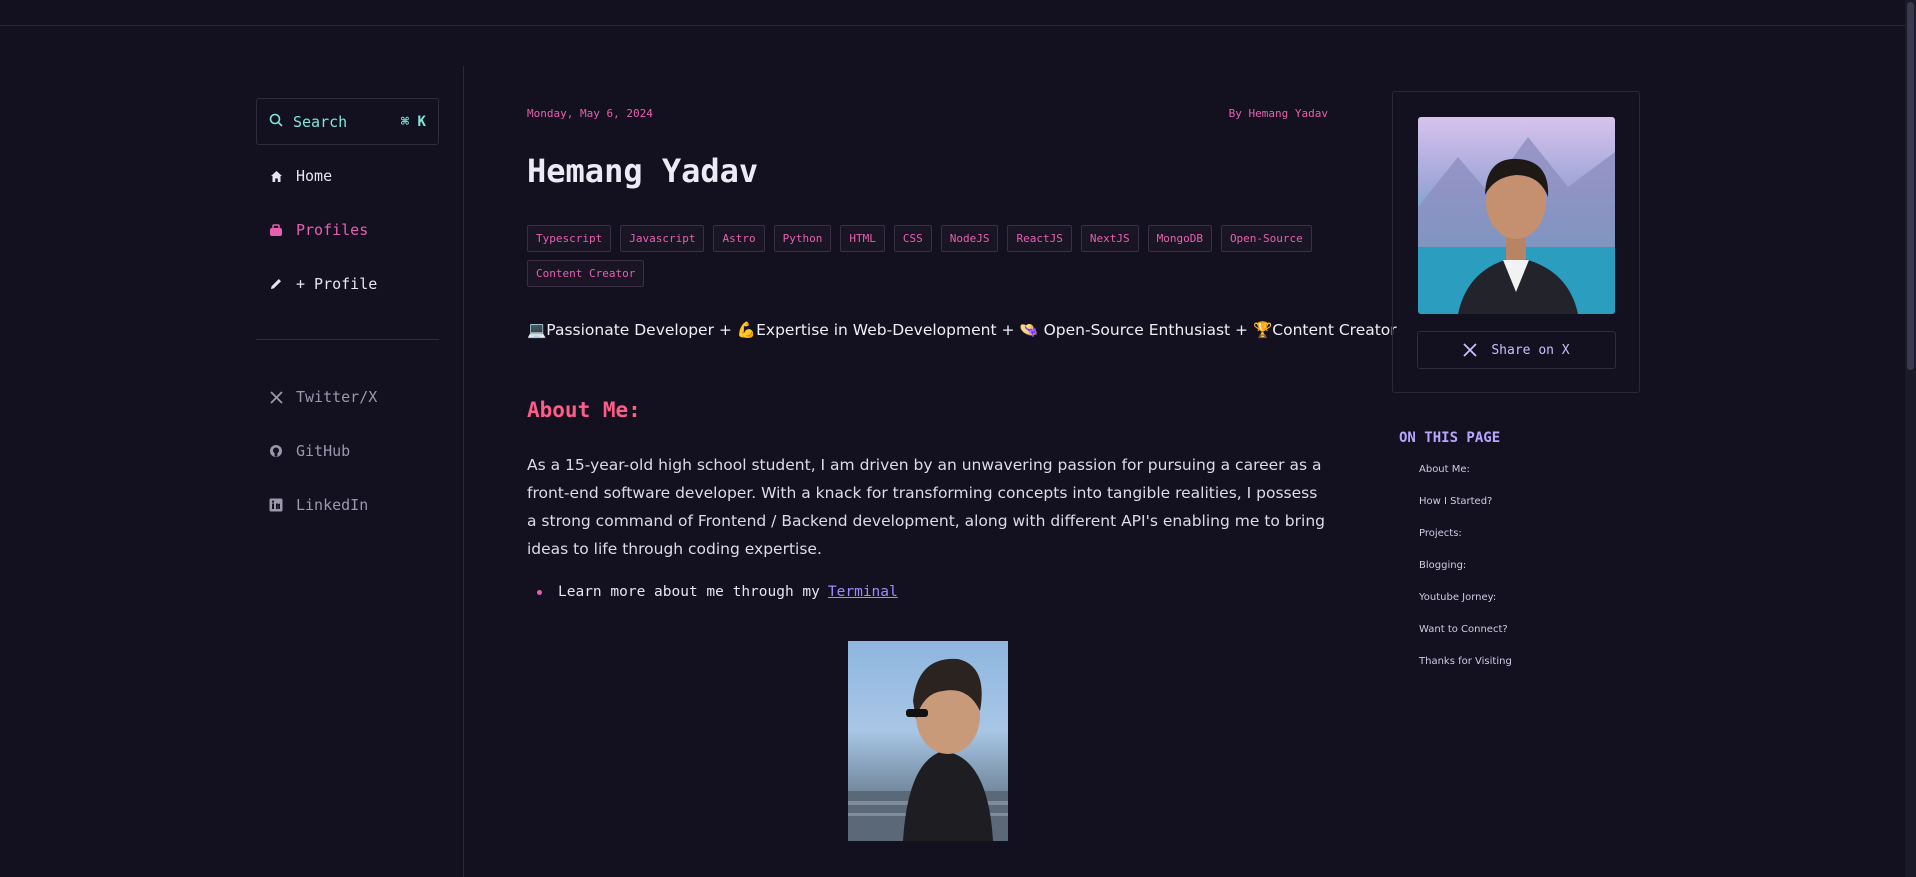  What do you see at coordinates (276, 176) in the screenshot?
I see `home-icon` at bounding box center [276, 176].